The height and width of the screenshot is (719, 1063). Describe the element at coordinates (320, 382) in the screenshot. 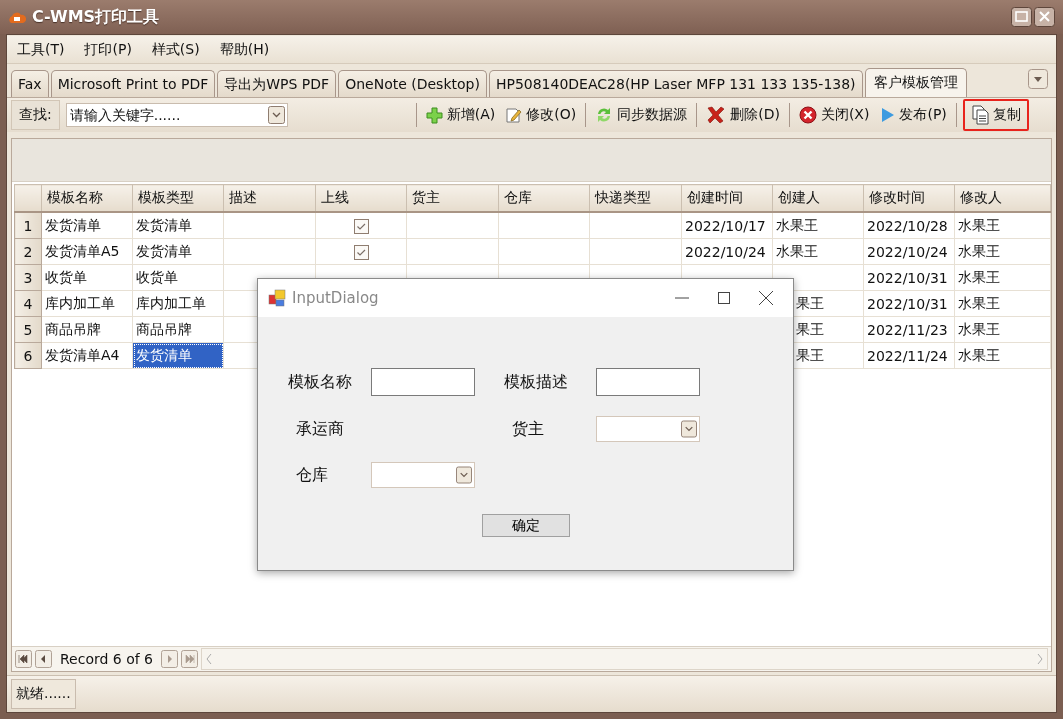

I see `field-label: 模板名称` at that location.